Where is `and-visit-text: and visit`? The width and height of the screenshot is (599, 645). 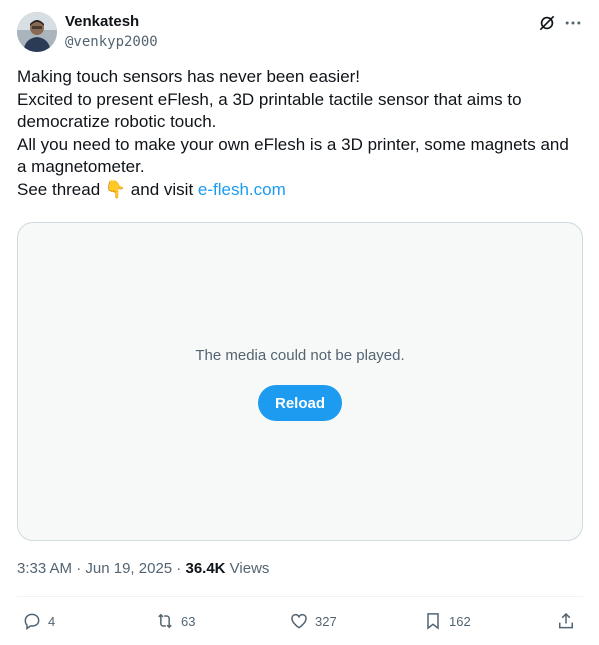 and-visit-text: and visit is located at coordinates (162, 189).